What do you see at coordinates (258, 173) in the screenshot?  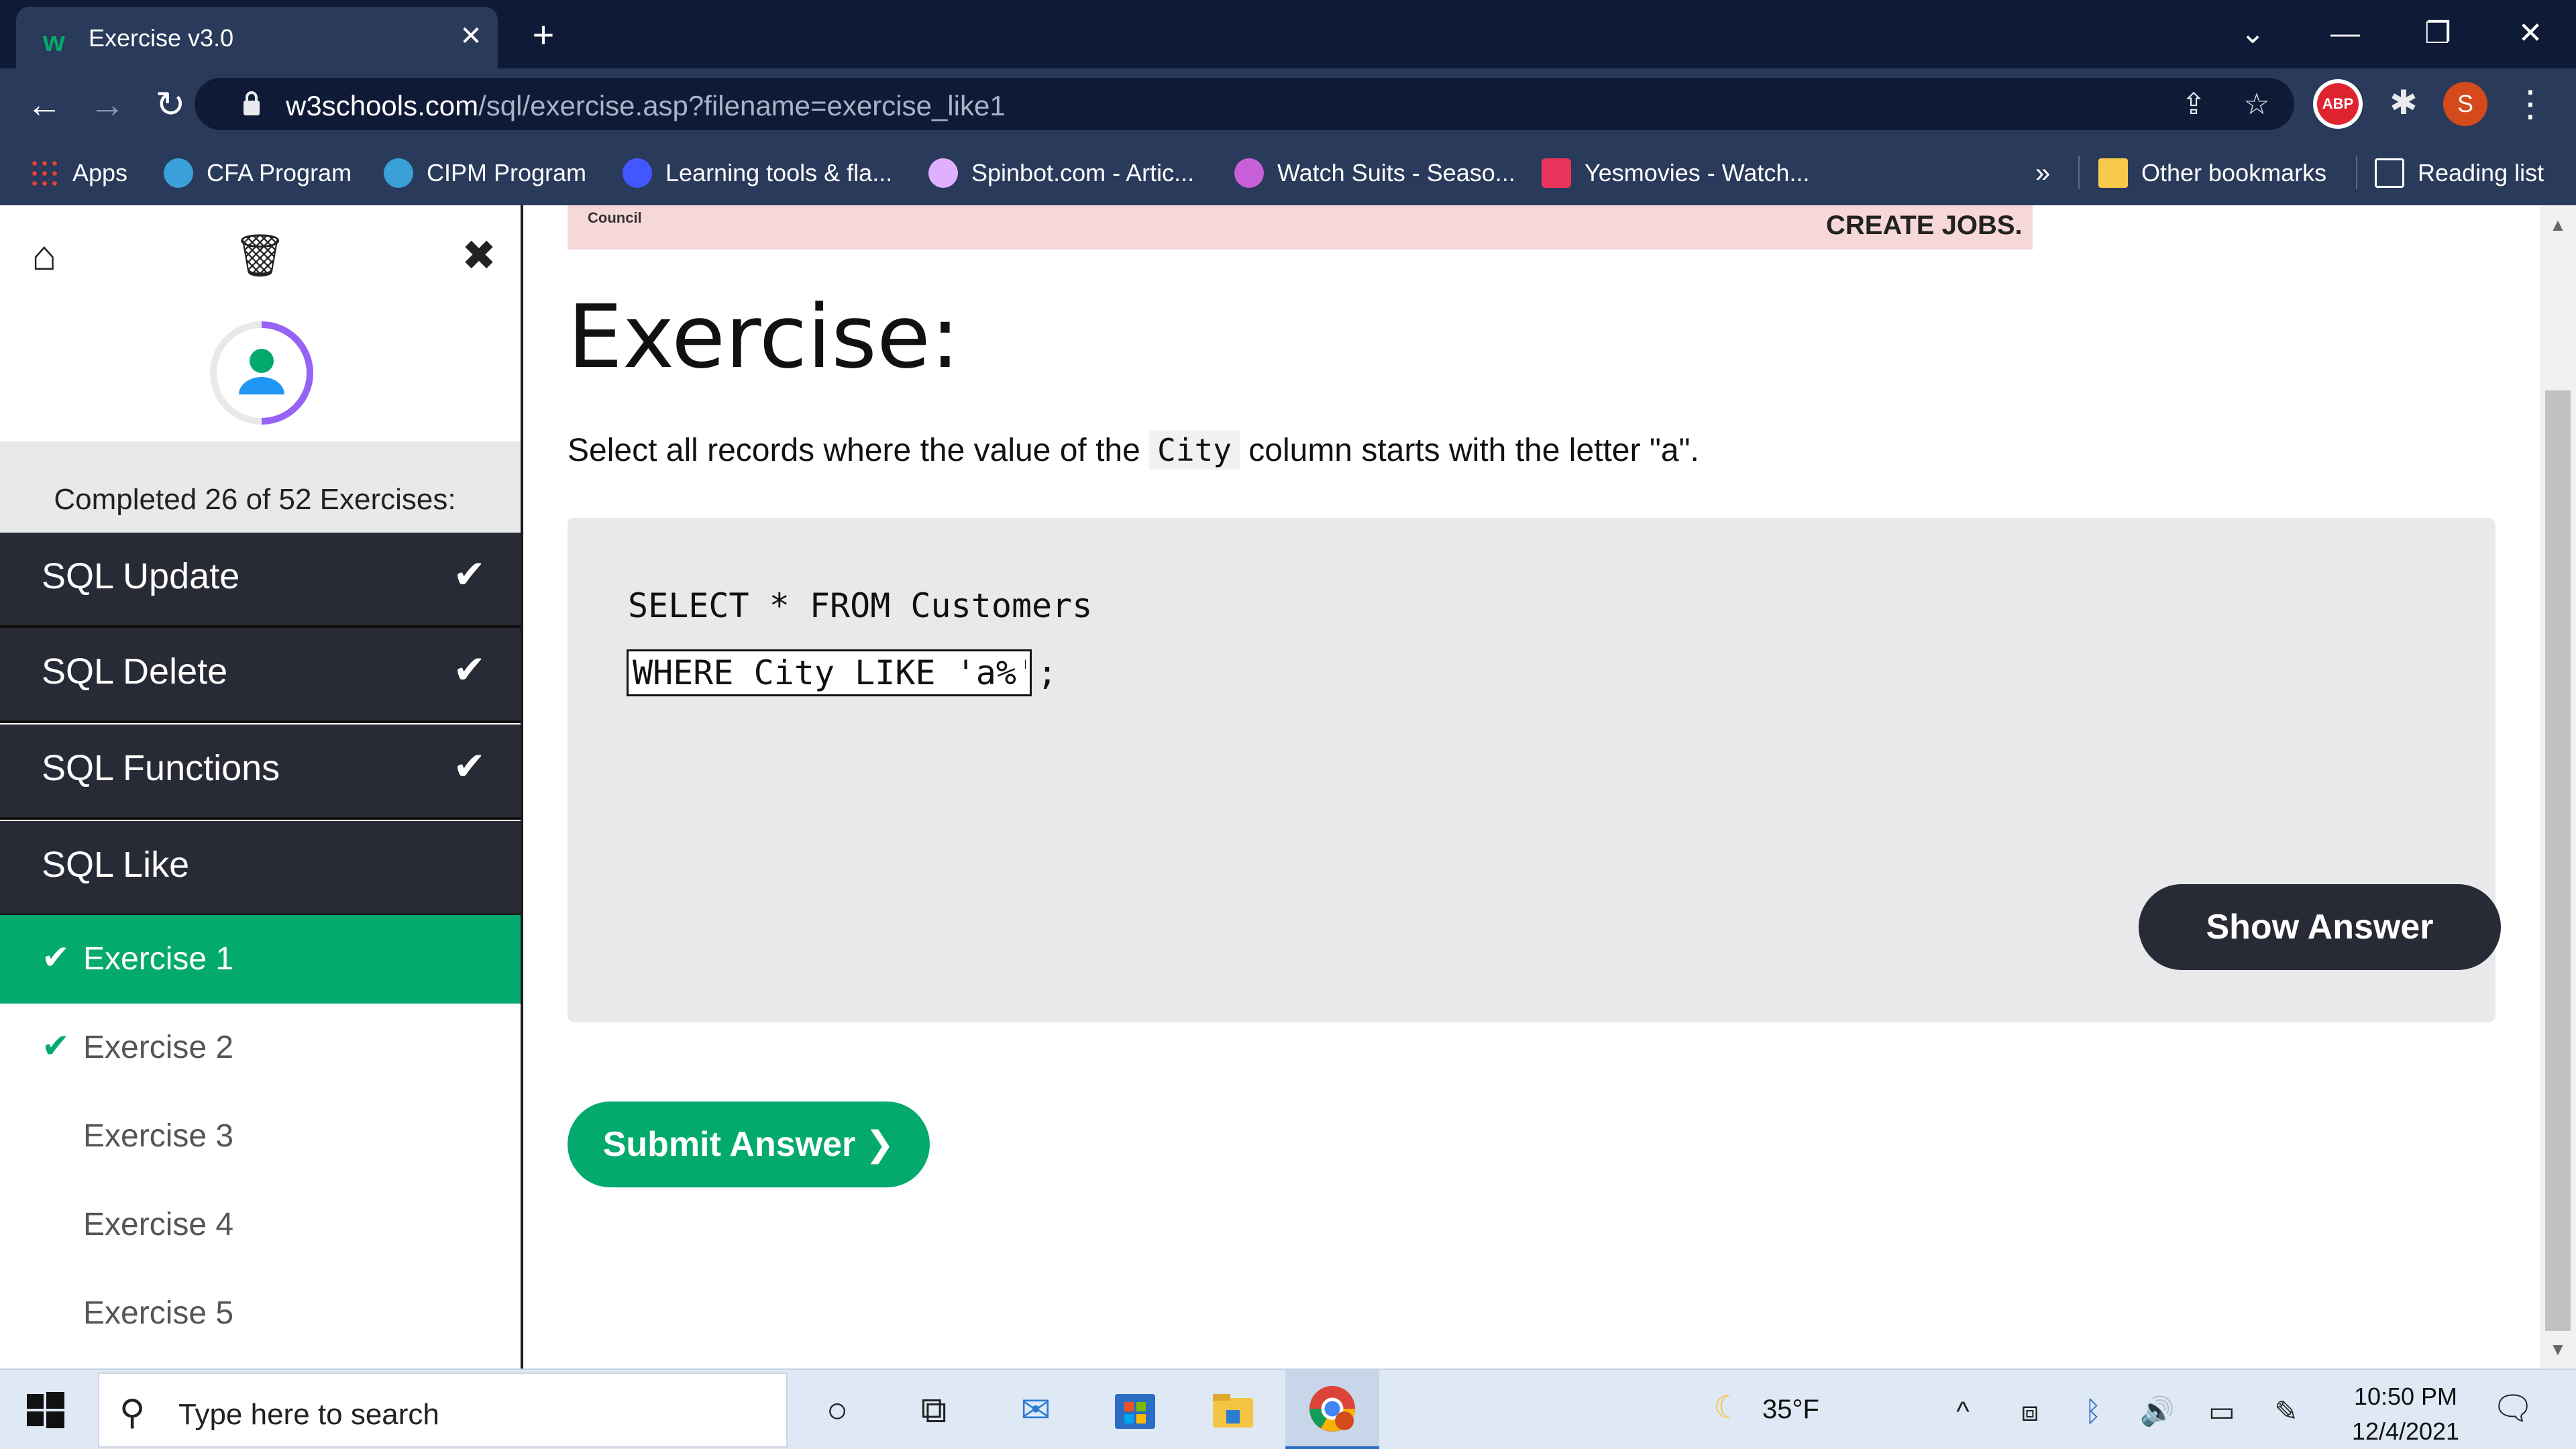 I see `bookmark-cfa: CFA Program` at bounding box center [258, 173].